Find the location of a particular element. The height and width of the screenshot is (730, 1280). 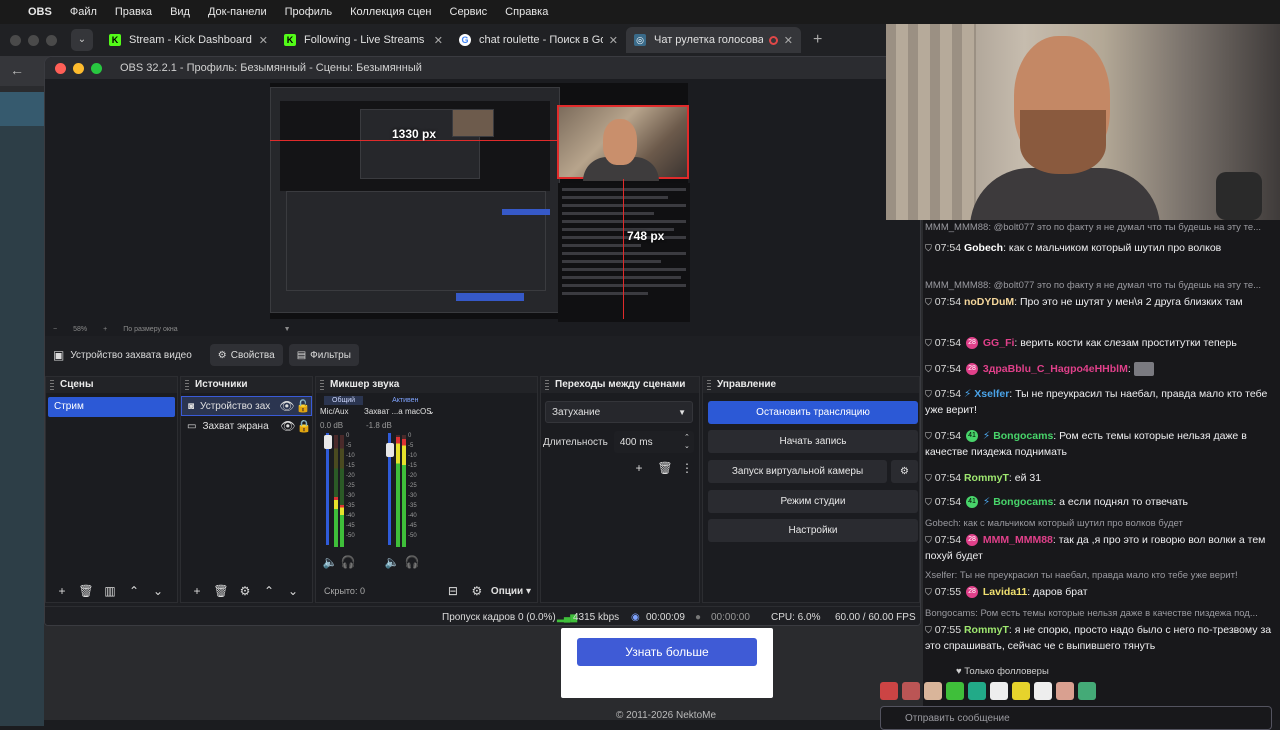

remove-source-icon: 🗑 is located at coordinates (221, 591).